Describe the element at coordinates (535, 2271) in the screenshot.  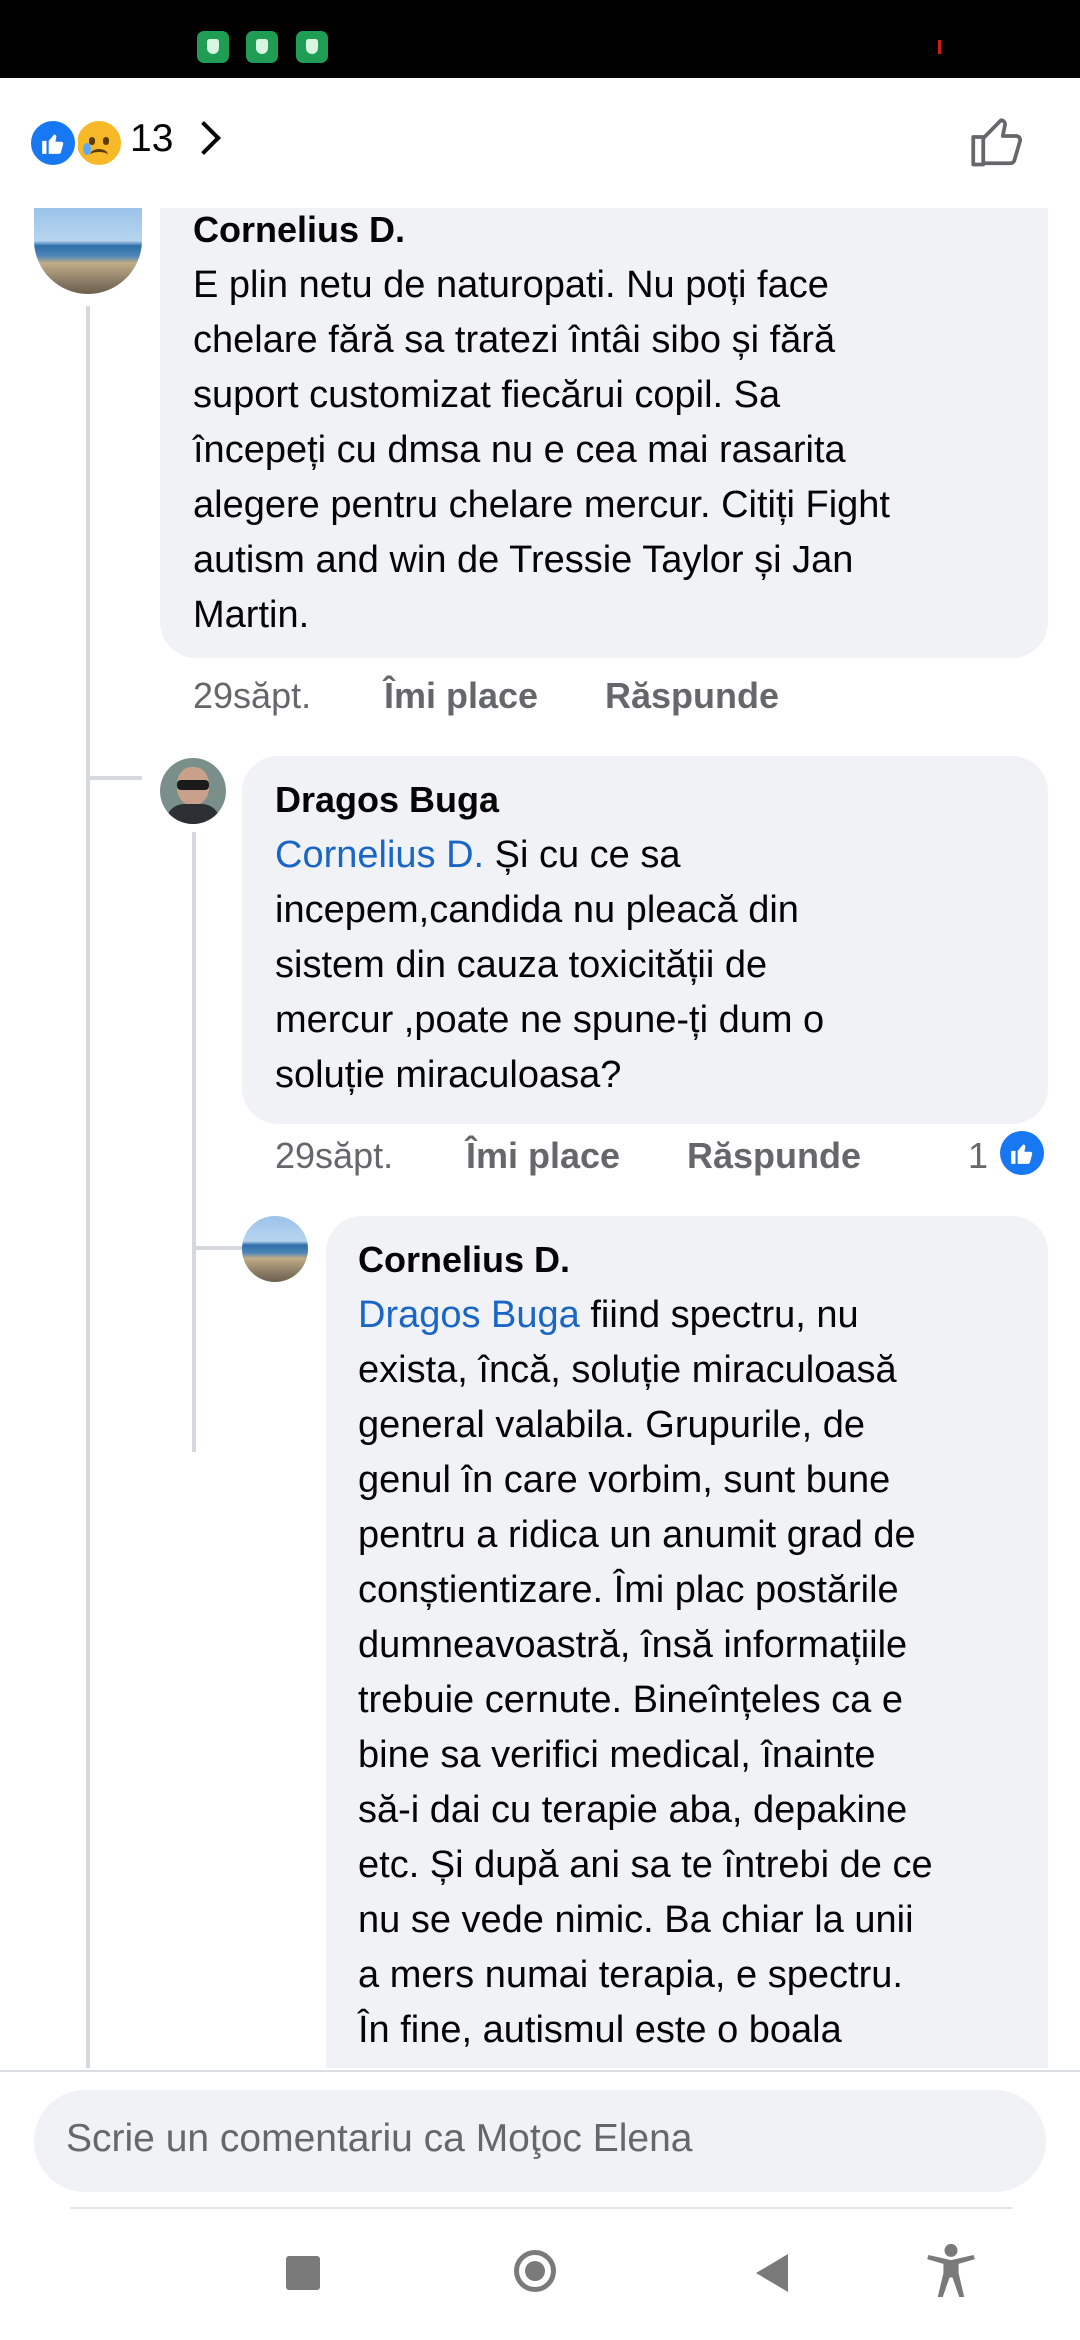
I see `home-icon` at that location.